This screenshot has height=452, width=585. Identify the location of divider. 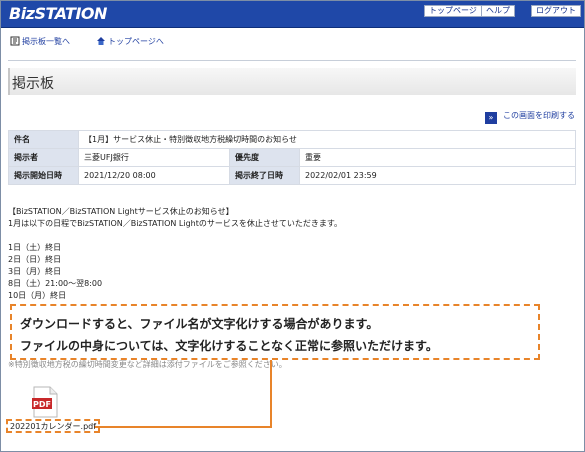
(292, 60).